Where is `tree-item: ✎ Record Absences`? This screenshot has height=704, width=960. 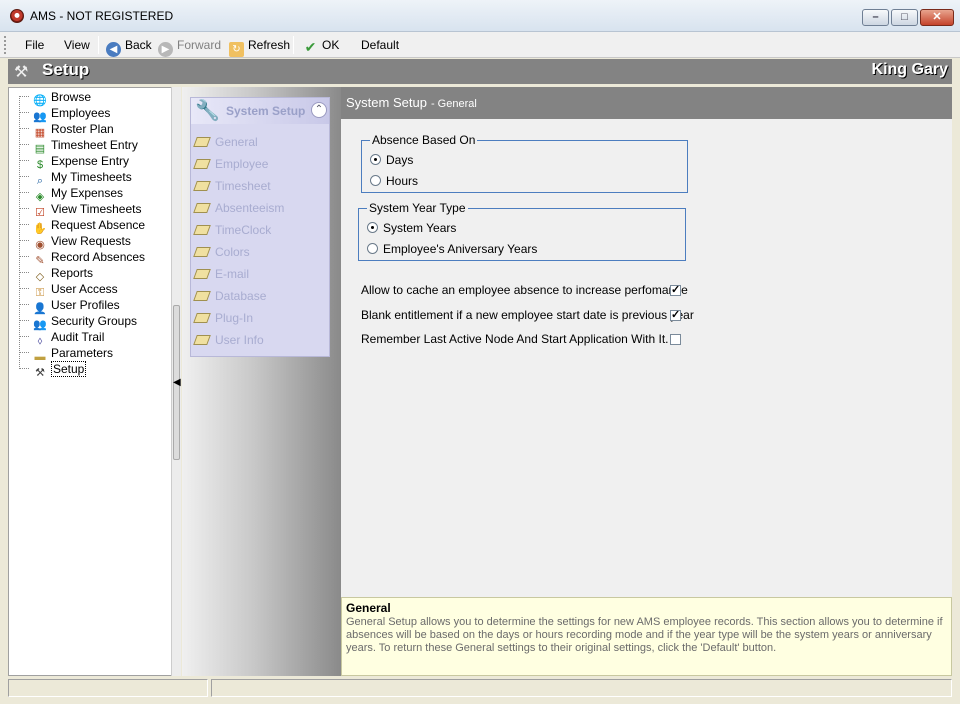 tree-item: ✎ Record Absences is located at coordinates (82, 258).